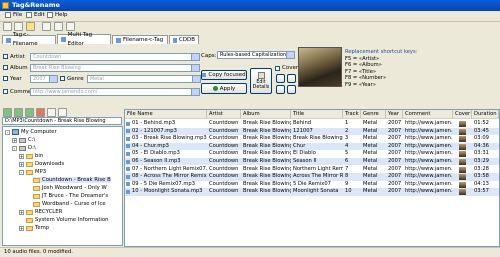 This screenshot has width=500, height=257. Describe the element at coordinates (72, 180) in the screenshot. I see `tree-node-countdown: Countdown - Break Rise B` at that location.